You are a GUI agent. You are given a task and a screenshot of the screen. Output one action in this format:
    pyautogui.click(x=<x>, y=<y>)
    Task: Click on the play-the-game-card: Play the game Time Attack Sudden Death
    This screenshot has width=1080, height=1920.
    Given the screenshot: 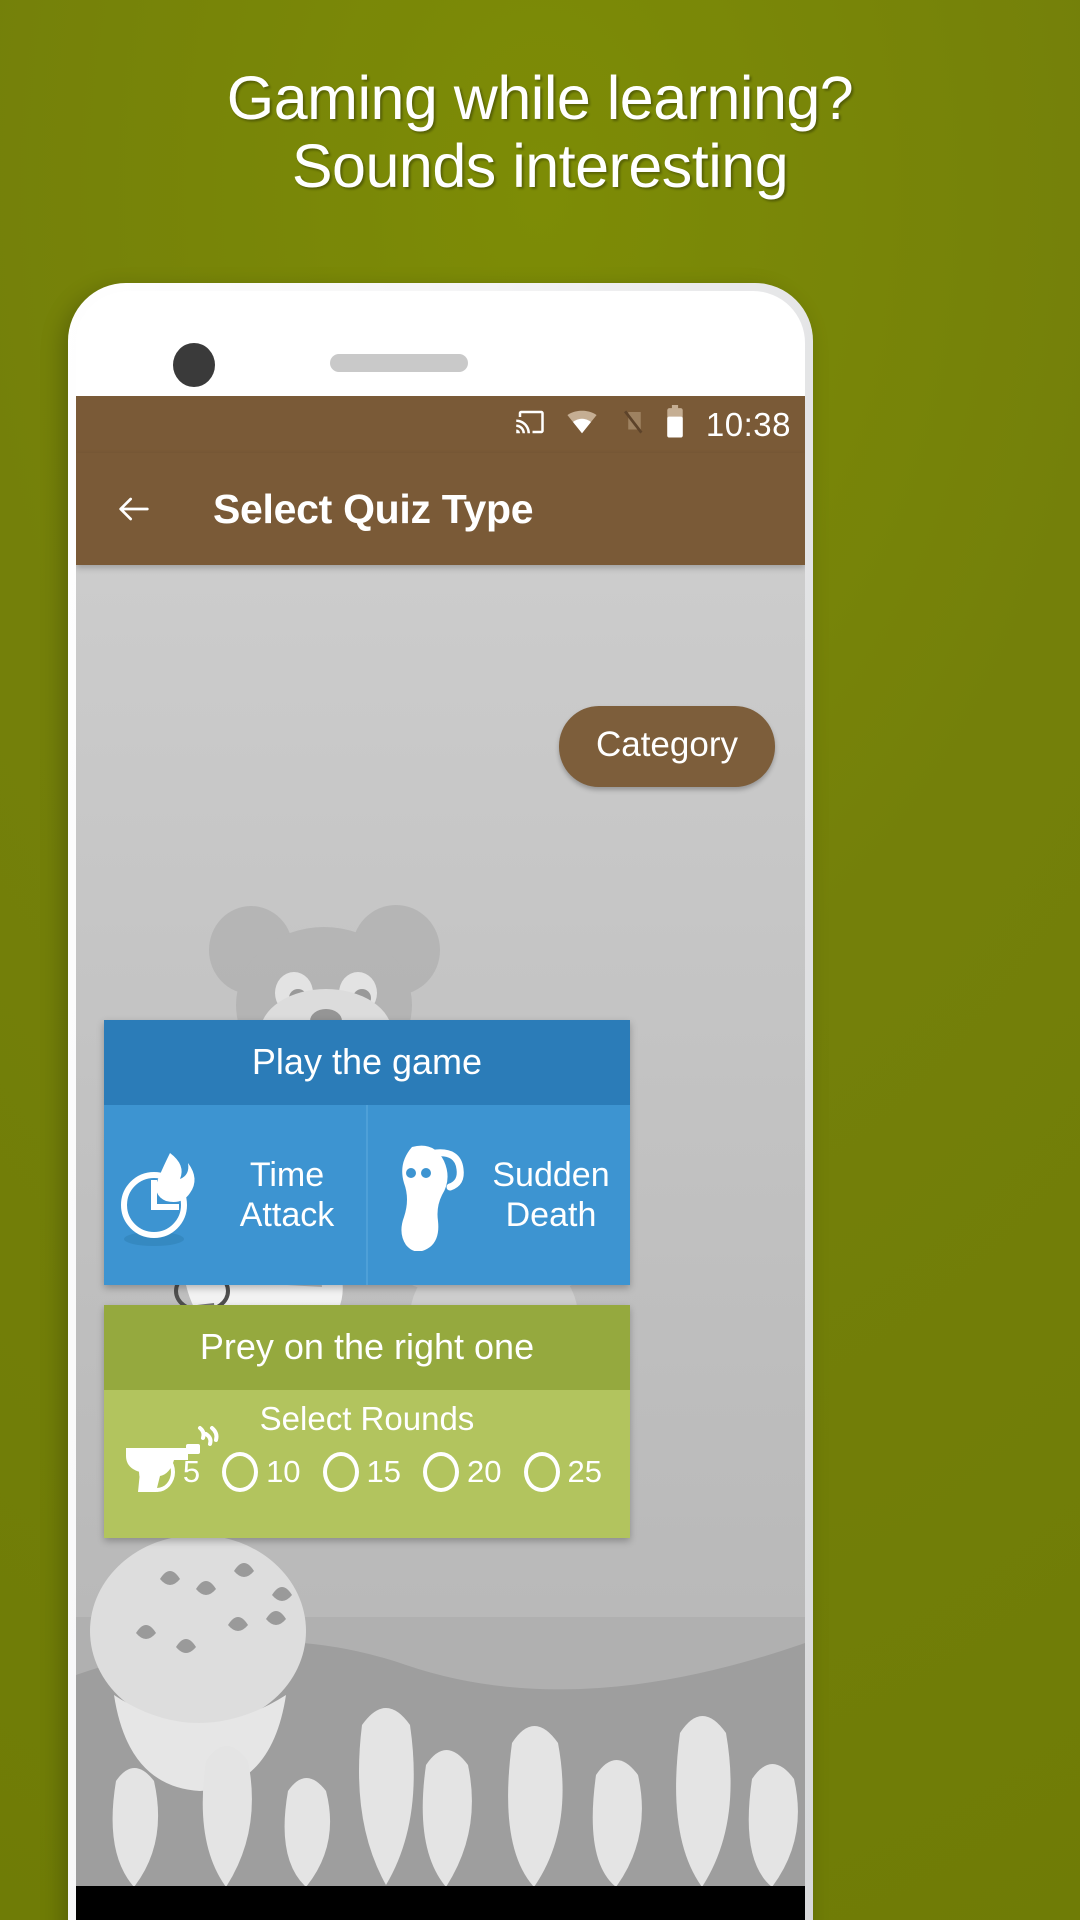 What is the action you would take?
    pyautogui.click(x=367, y=1152)
    